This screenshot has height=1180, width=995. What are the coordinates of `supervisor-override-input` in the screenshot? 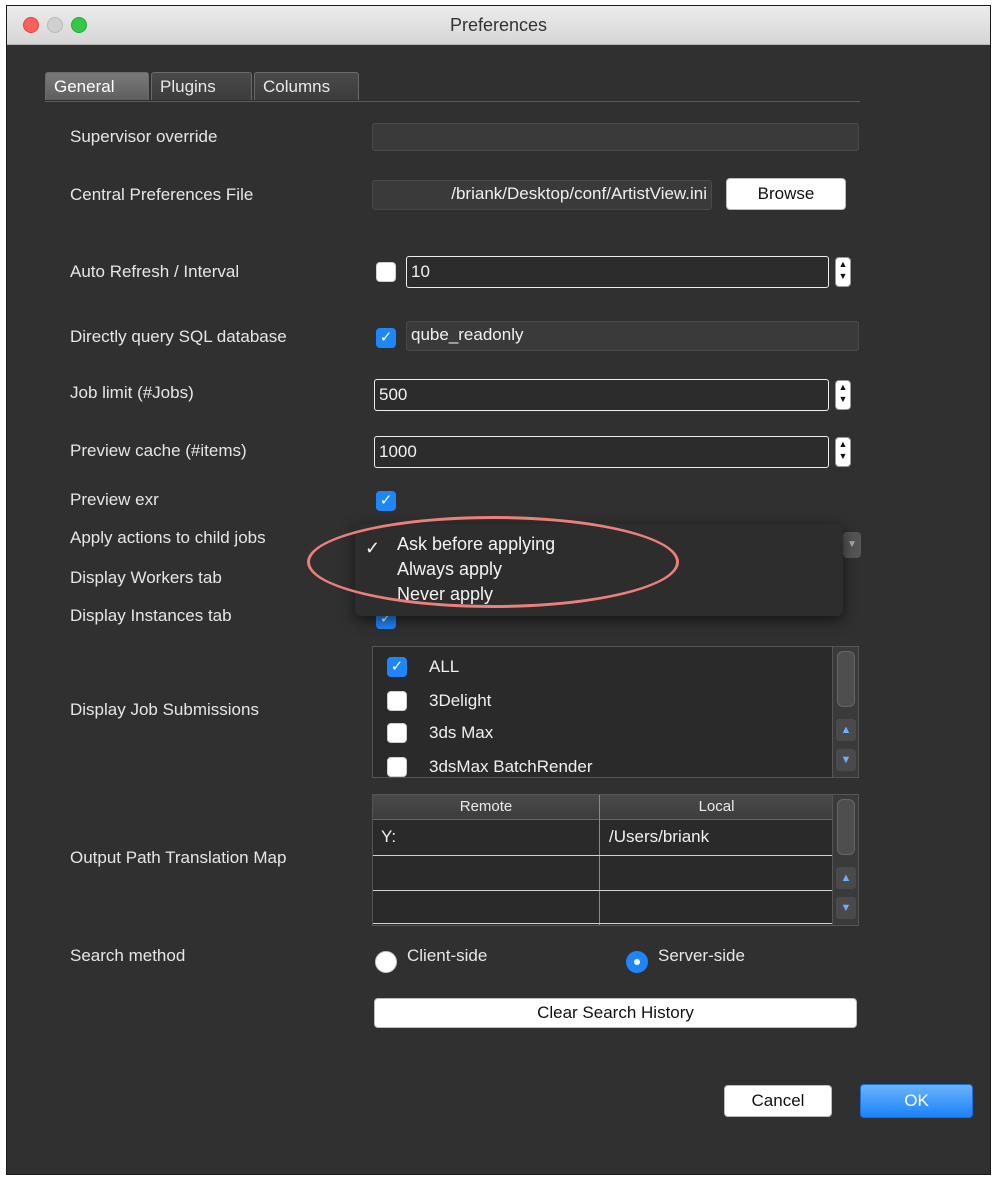 It's located at (615, 137).